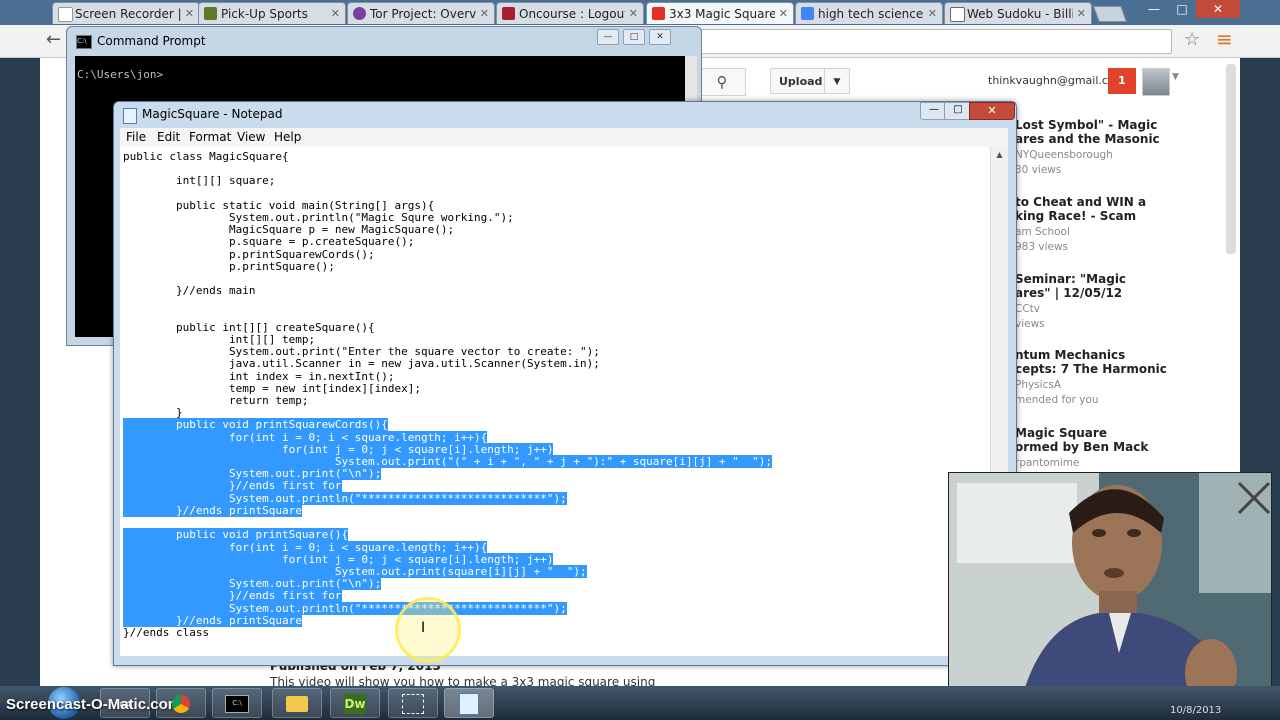  I want to click on google-g-icon, so click(807, 13).